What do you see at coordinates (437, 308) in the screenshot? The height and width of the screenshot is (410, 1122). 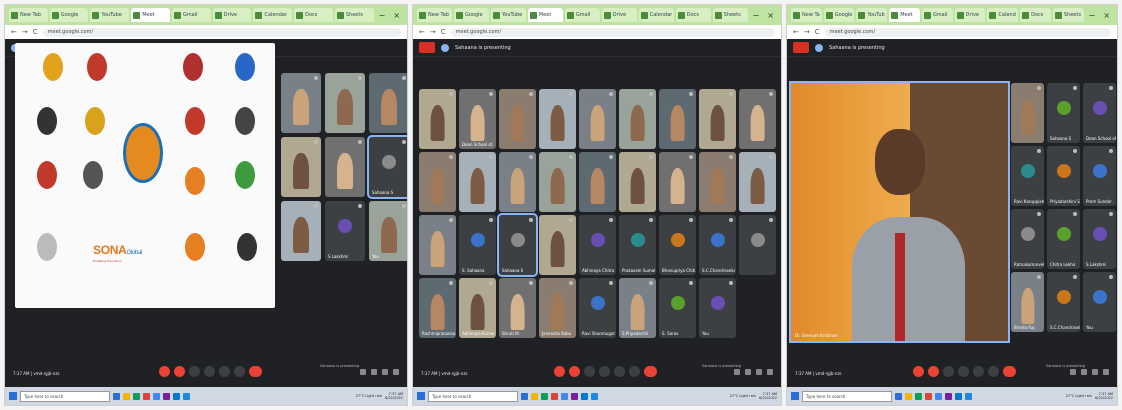 I see `participant-tile: Rashmiprasannan` at bounding box center [437, 308].